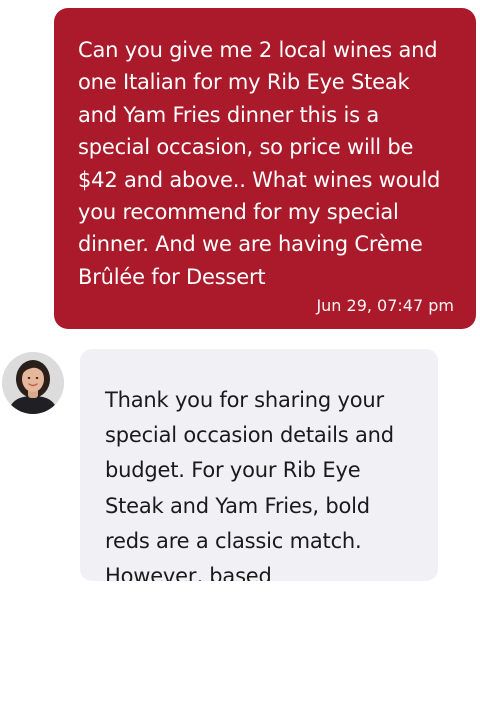 The width and height of the screenshot is (480, 720). I want to click on message-timestamp: Jun 29, 07:47 pm, so click(385, 305).